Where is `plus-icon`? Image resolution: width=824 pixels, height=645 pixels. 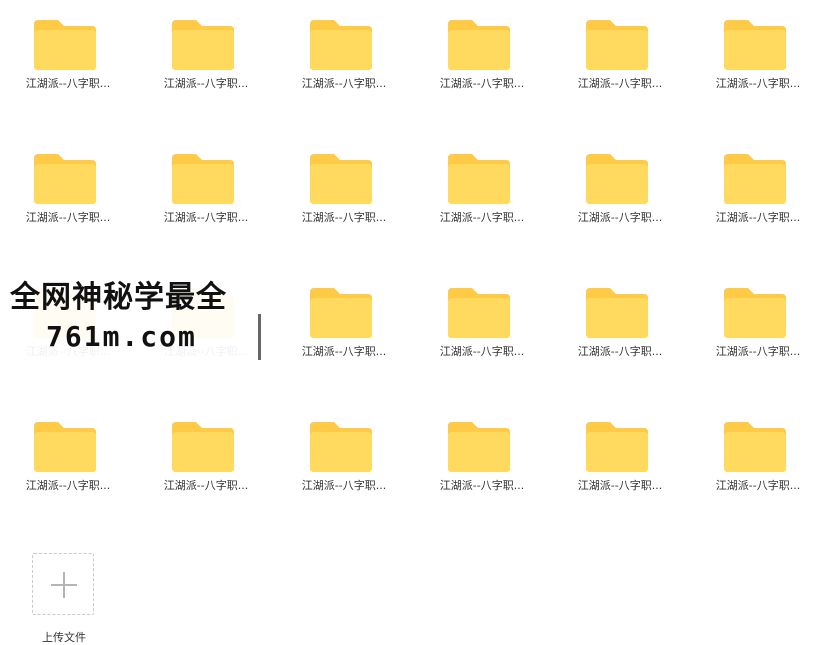 plus-icon is located at coordinates (64, 585).